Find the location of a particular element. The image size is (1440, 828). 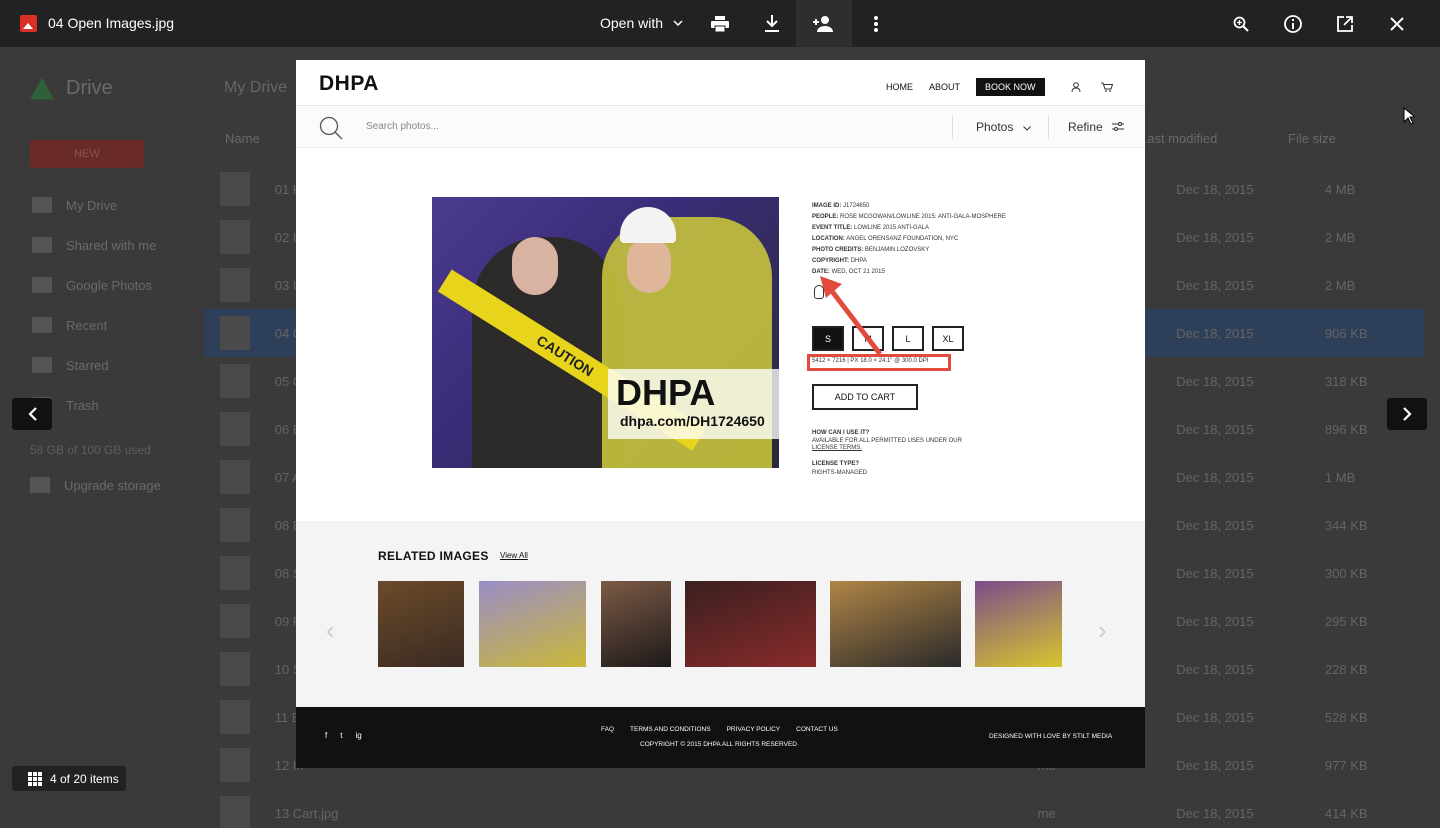

carousel-next-icon: › is located at coordinates (1102, 630).